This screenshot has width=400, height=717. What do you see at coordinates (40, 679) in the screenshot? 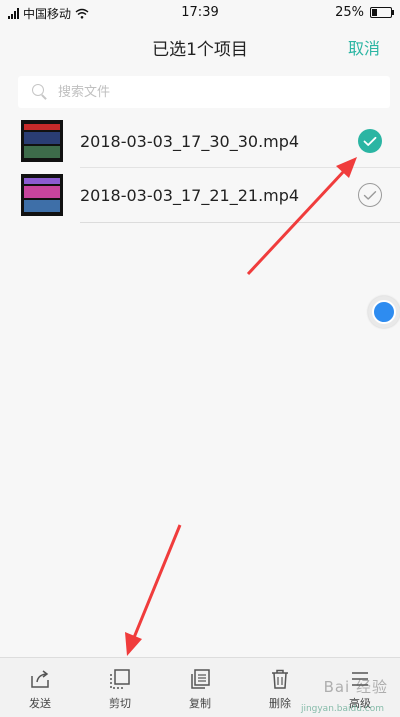
I see `share-icon` at bounding box center [40, 679].